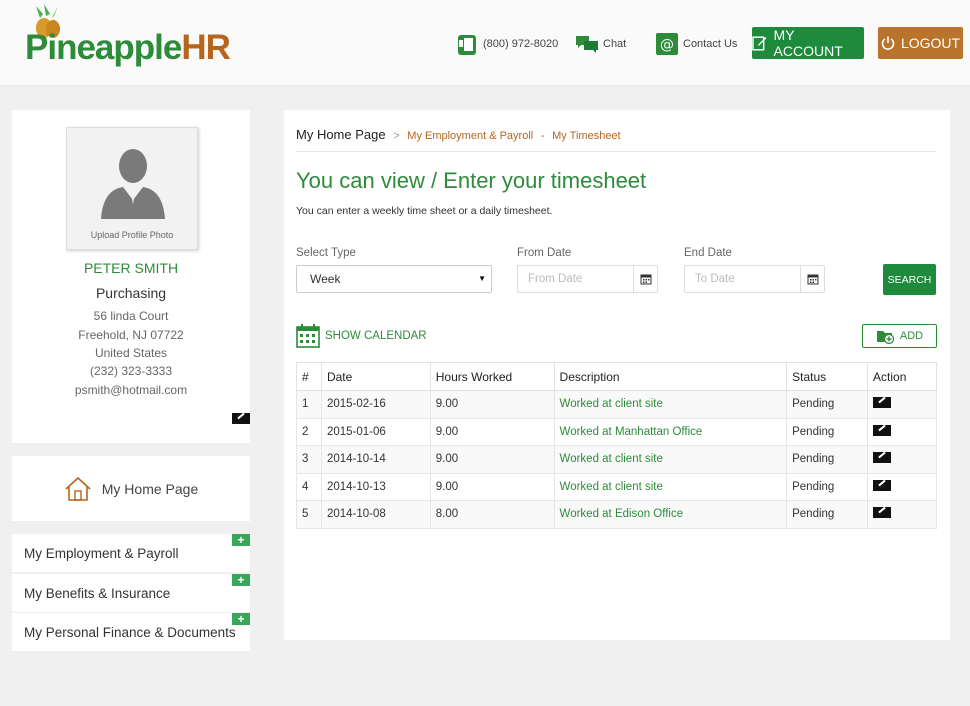 The image size is (970, 706). What do you see at coordinates (467, 45) in the screenshot?
I see `phone-icon` at bounding box center [467, 45].